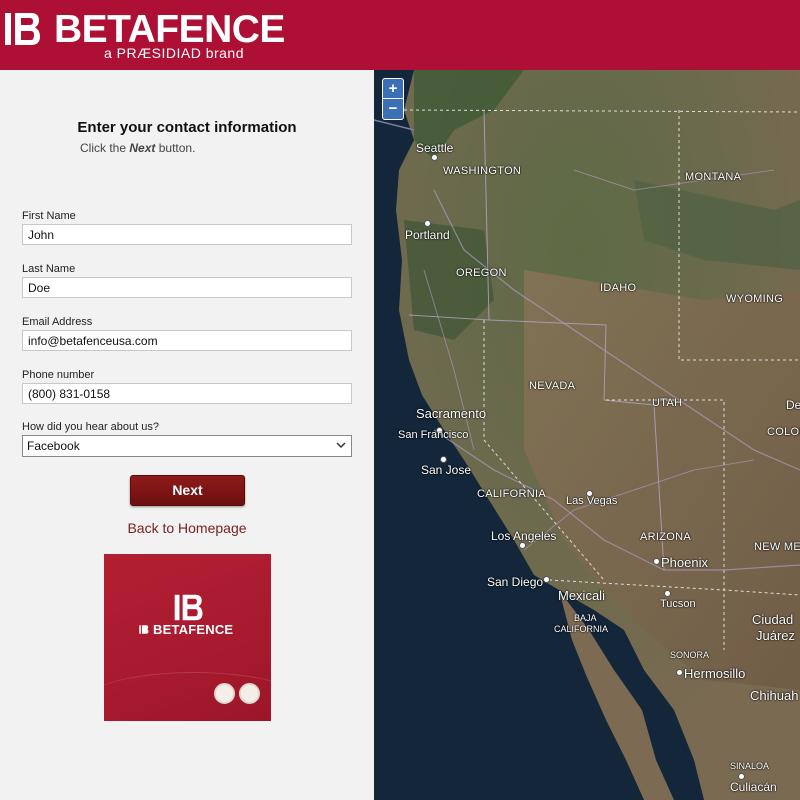 The height and width of the screenshot is (800, 800). I want to click on certification-seal-icon, so click(224, 693).